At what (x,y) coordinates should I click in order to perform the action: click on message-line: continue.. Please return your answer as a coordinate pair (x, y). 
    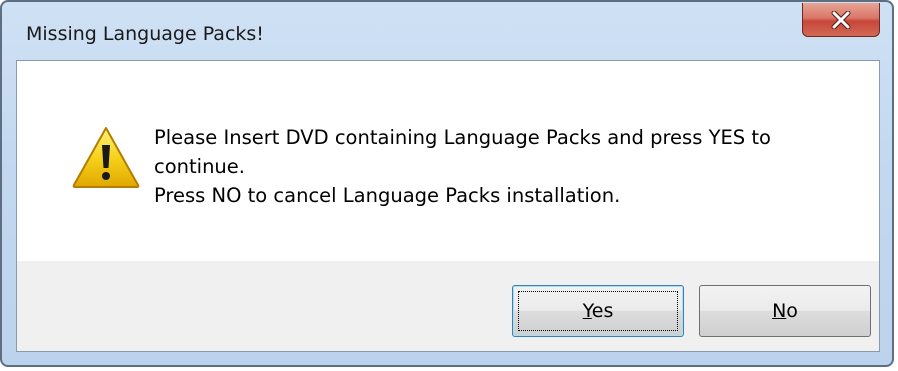
    Looking at the image, I should click on (199, 166).